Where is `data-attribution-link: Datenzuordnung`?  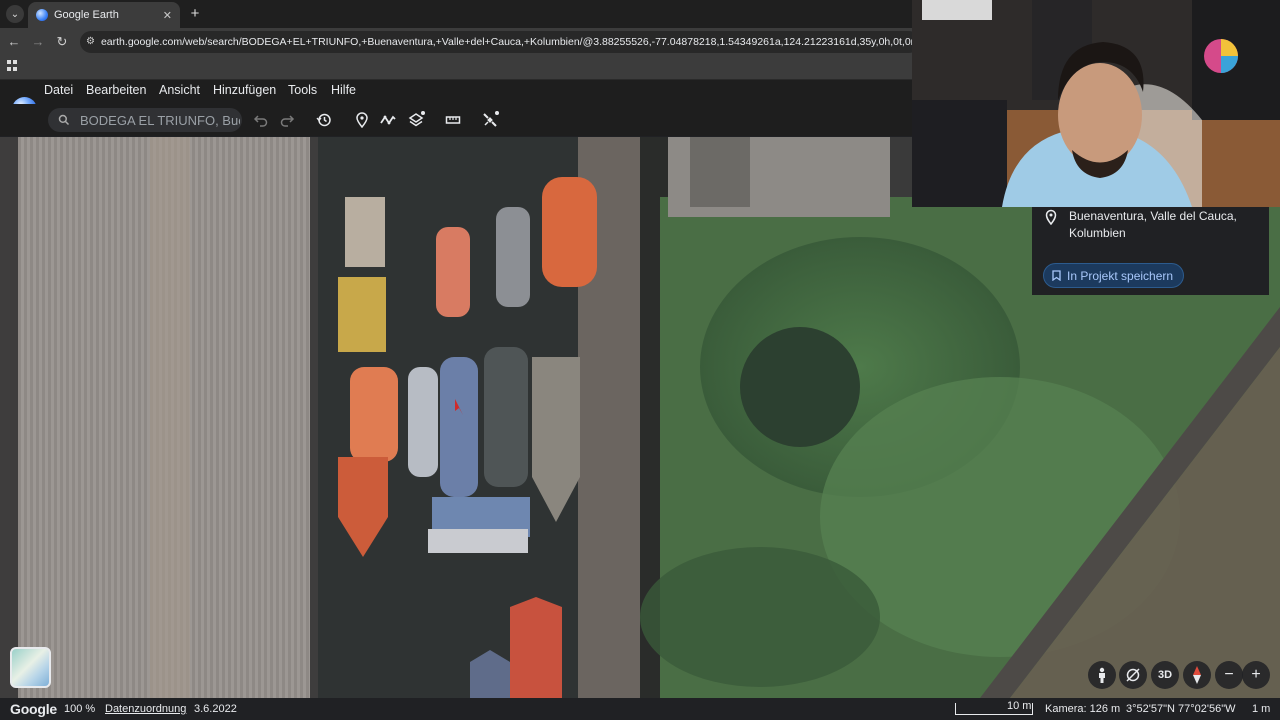
data-attribution-link: Datenzuordnung is located at coordinates (145, 709).